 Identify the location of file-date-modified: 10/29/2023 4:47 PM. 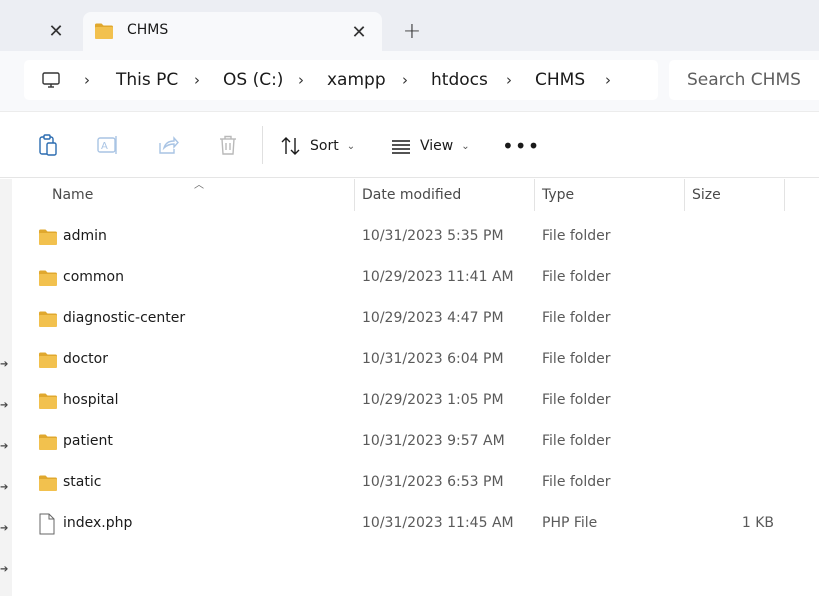
(433, 318).